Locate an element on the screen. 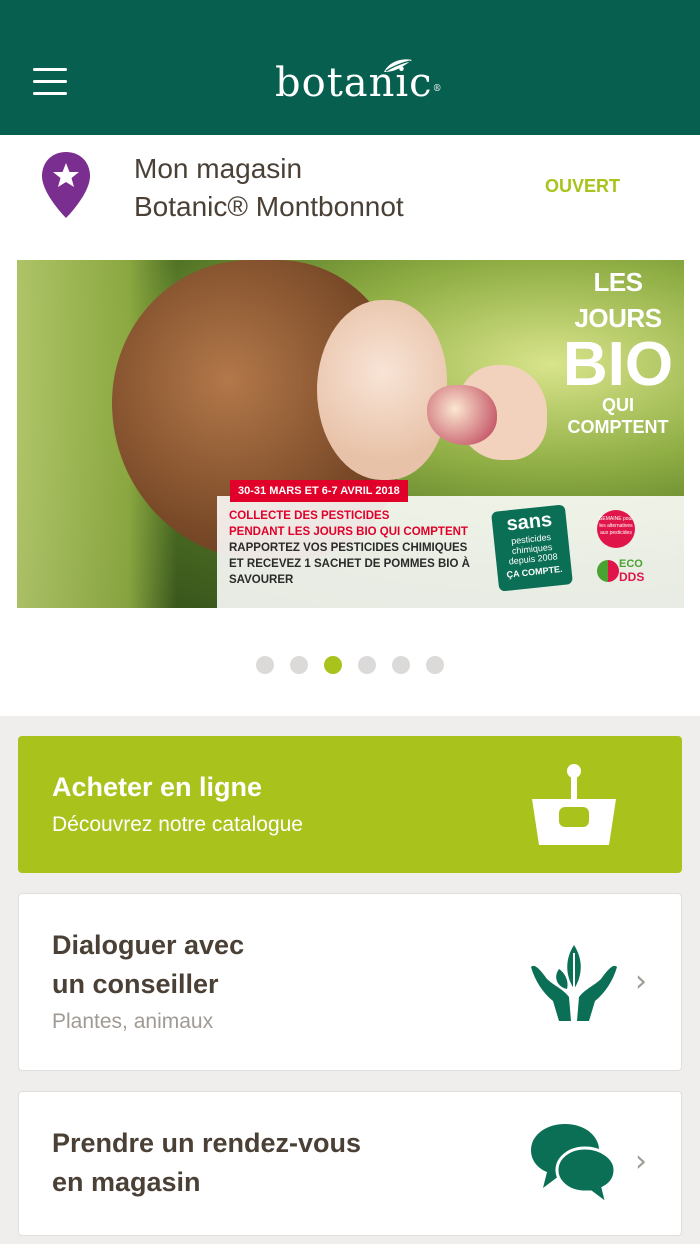 This screenshot has height=1244, width=700. carousel-pagination is located at coordinates (350, 665).